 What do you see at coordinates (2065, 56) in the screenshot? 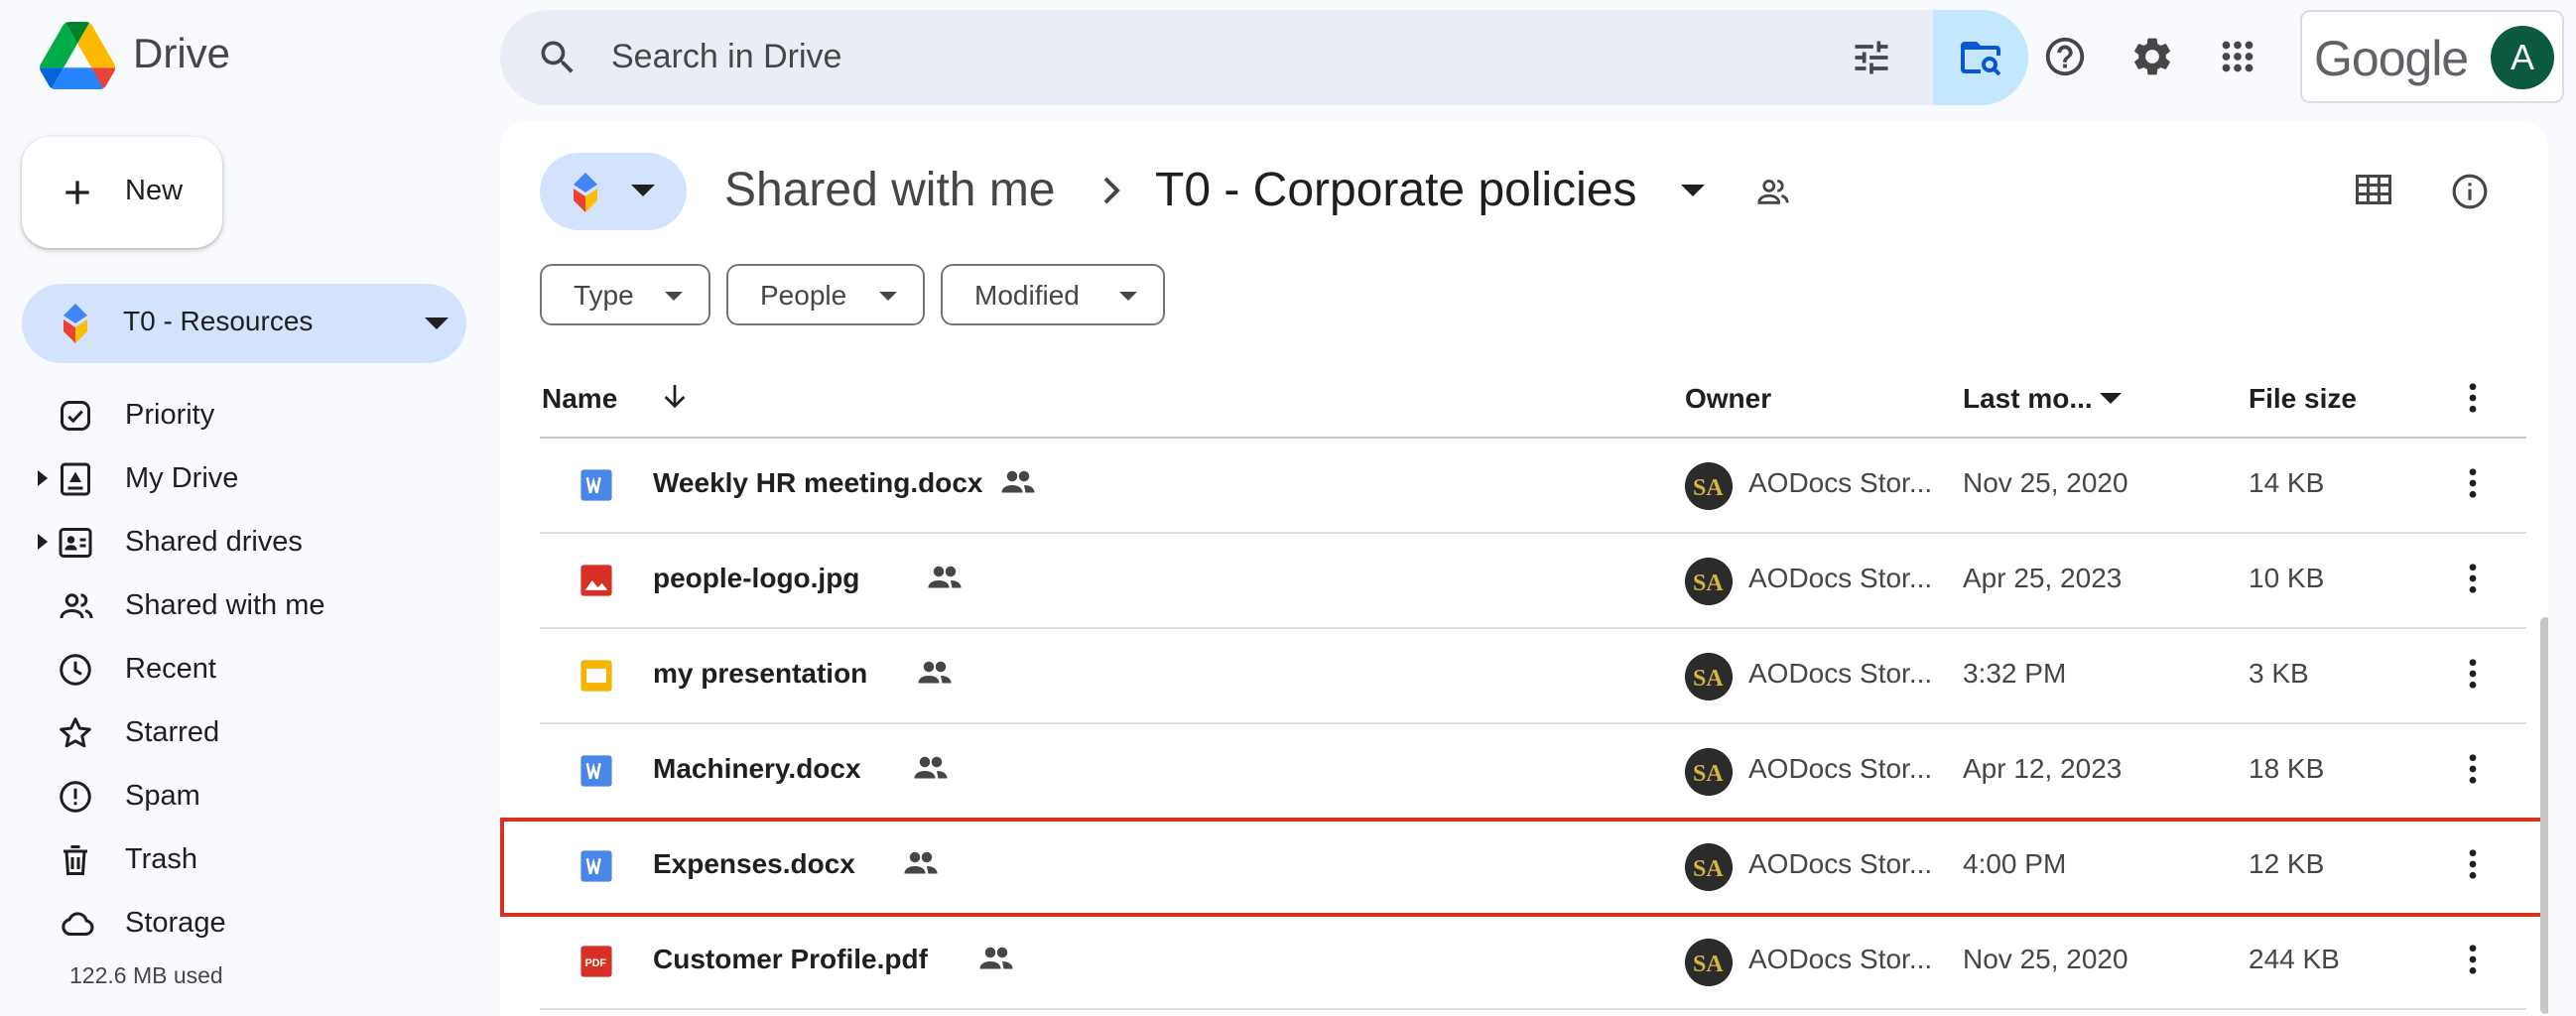
I see `help-icon` at bounding box center [2065, 56].